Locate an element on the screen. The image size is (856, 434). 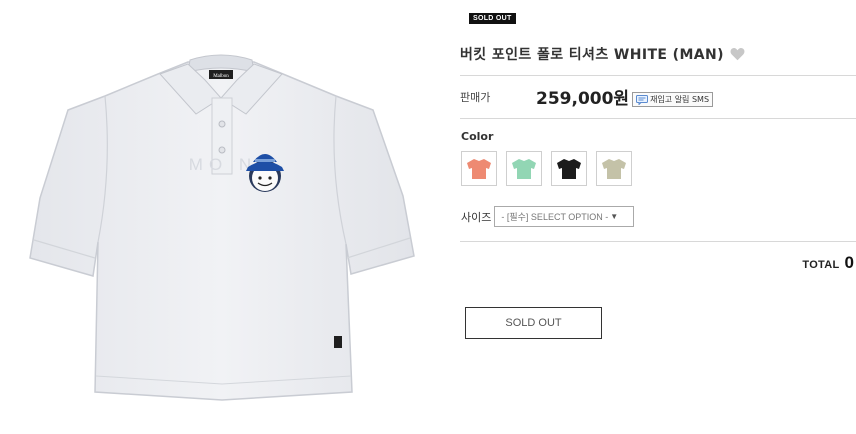
mint-shirt-icon is located at coordinates (524, 168).